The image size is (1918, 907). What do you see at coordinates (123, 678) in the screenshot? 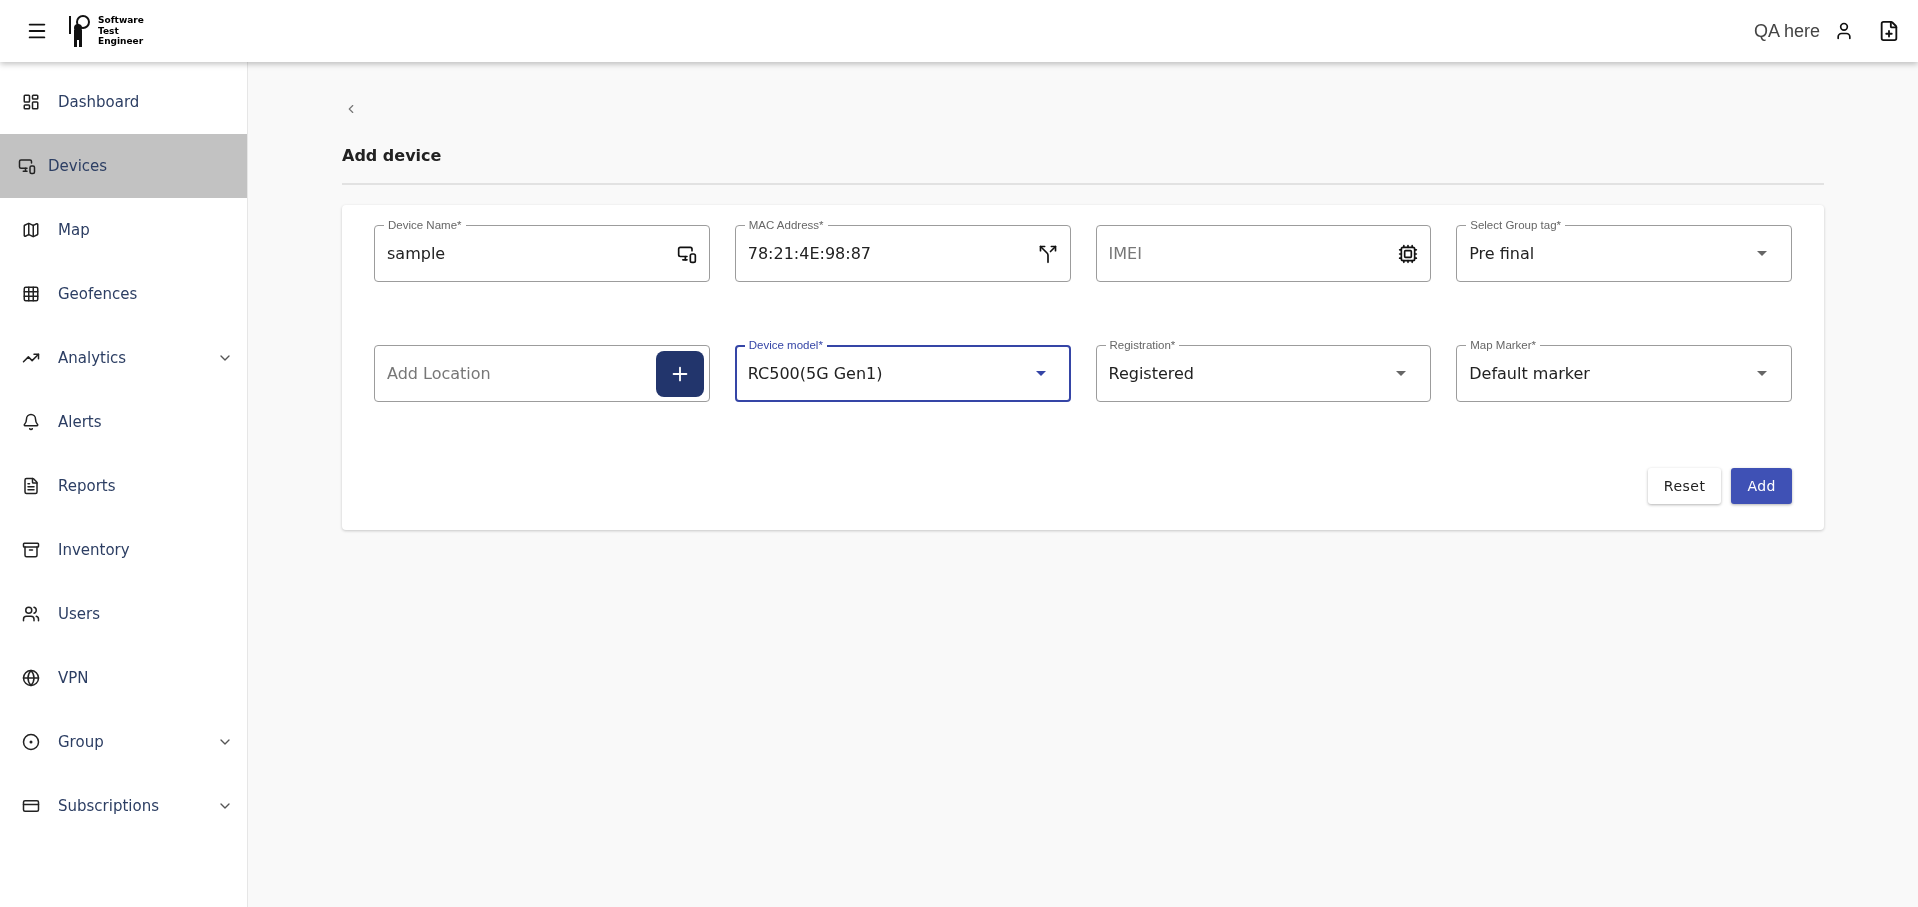
I see `sidebar-item: VPN` at bounding box center [123, 678].